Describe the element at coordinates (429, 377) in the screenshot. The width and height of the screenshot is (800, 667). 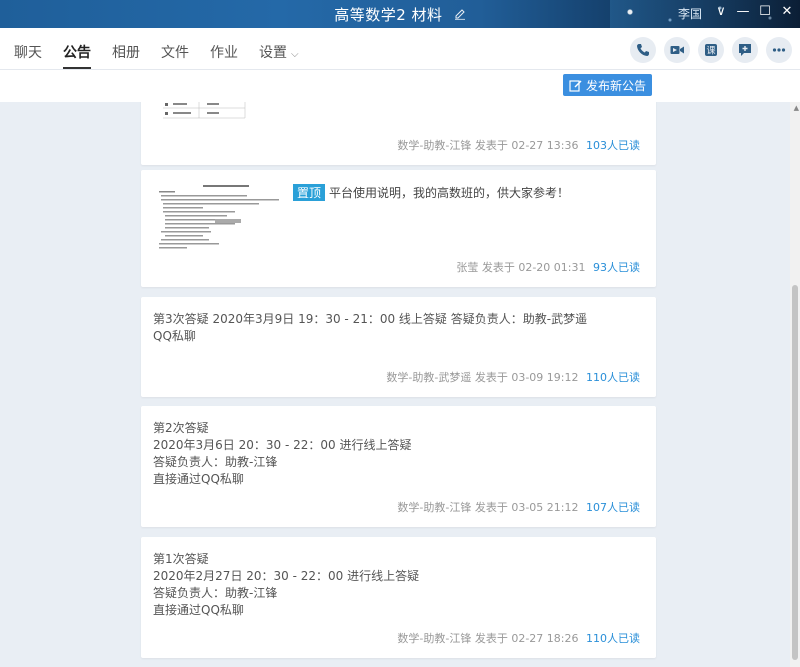
I see `author: 数学-助教-武梦遥` at that location.